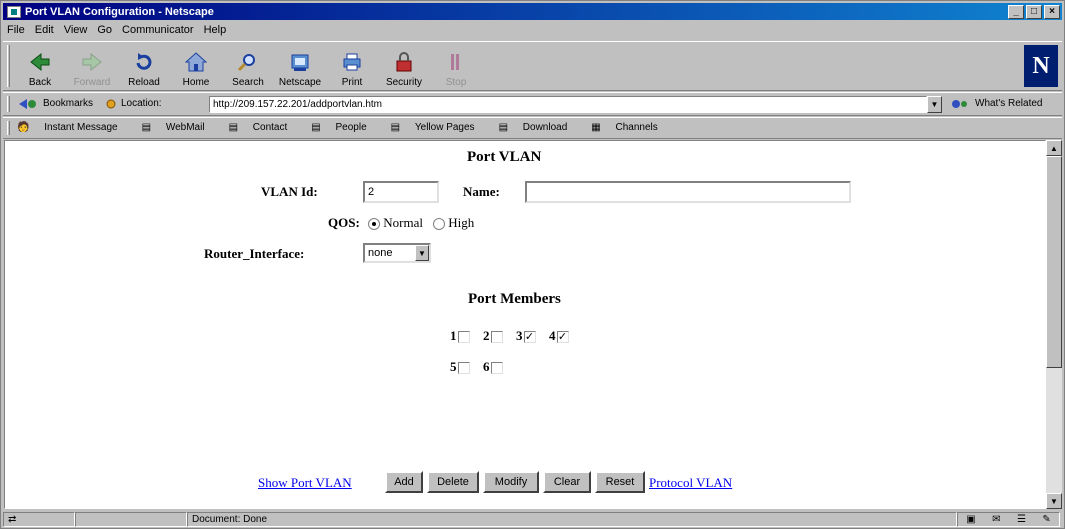 The width and height of the screenshot is (1065, 529). What do you see at coordinates (636, 127) in the screenshot?
I see `channels-label: Channels` at bounding box center [636, 127].